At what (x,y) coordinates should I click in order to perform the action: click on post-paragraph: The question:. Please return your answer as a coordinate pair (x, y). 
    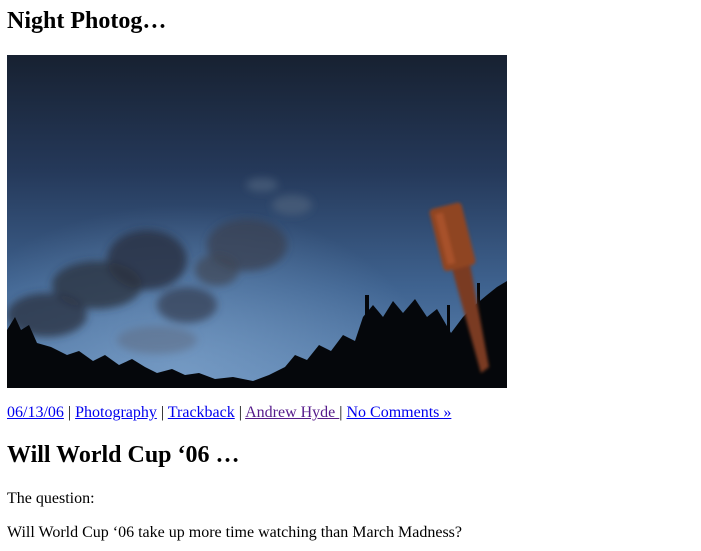
    Looking at the image, I should click on (51, 498).